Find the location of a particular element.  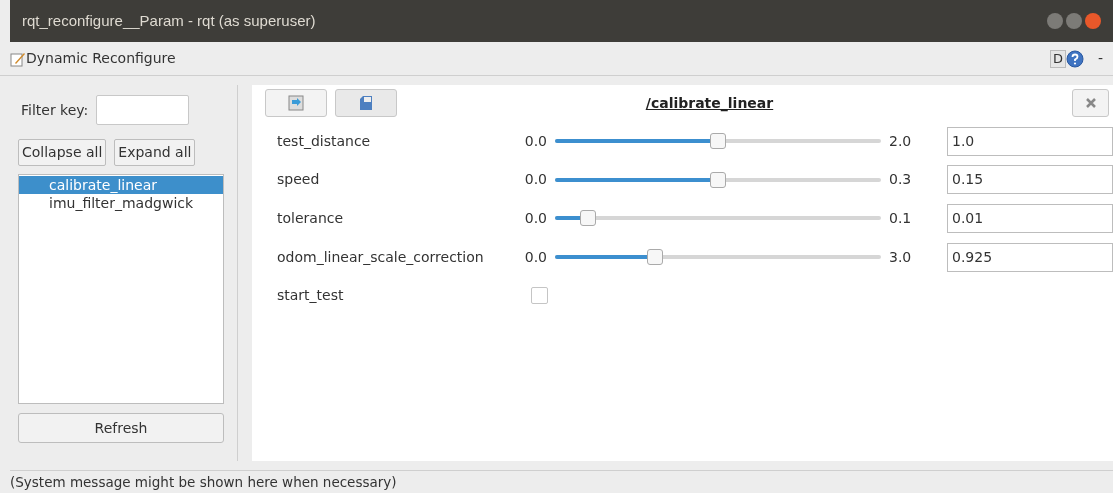

checkbox is located at coordinates (539, 296).